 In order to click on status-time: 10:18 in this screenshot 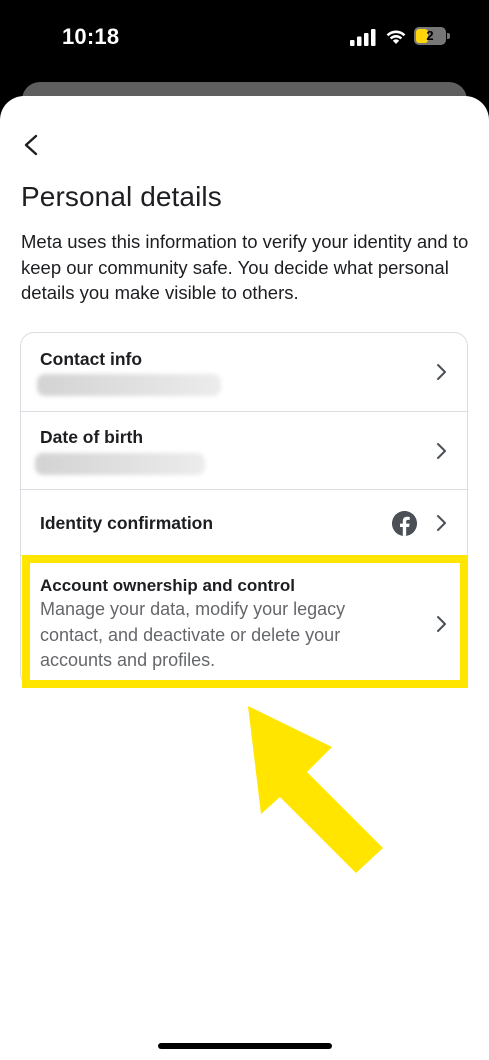, I will do `click(91, 36)`.